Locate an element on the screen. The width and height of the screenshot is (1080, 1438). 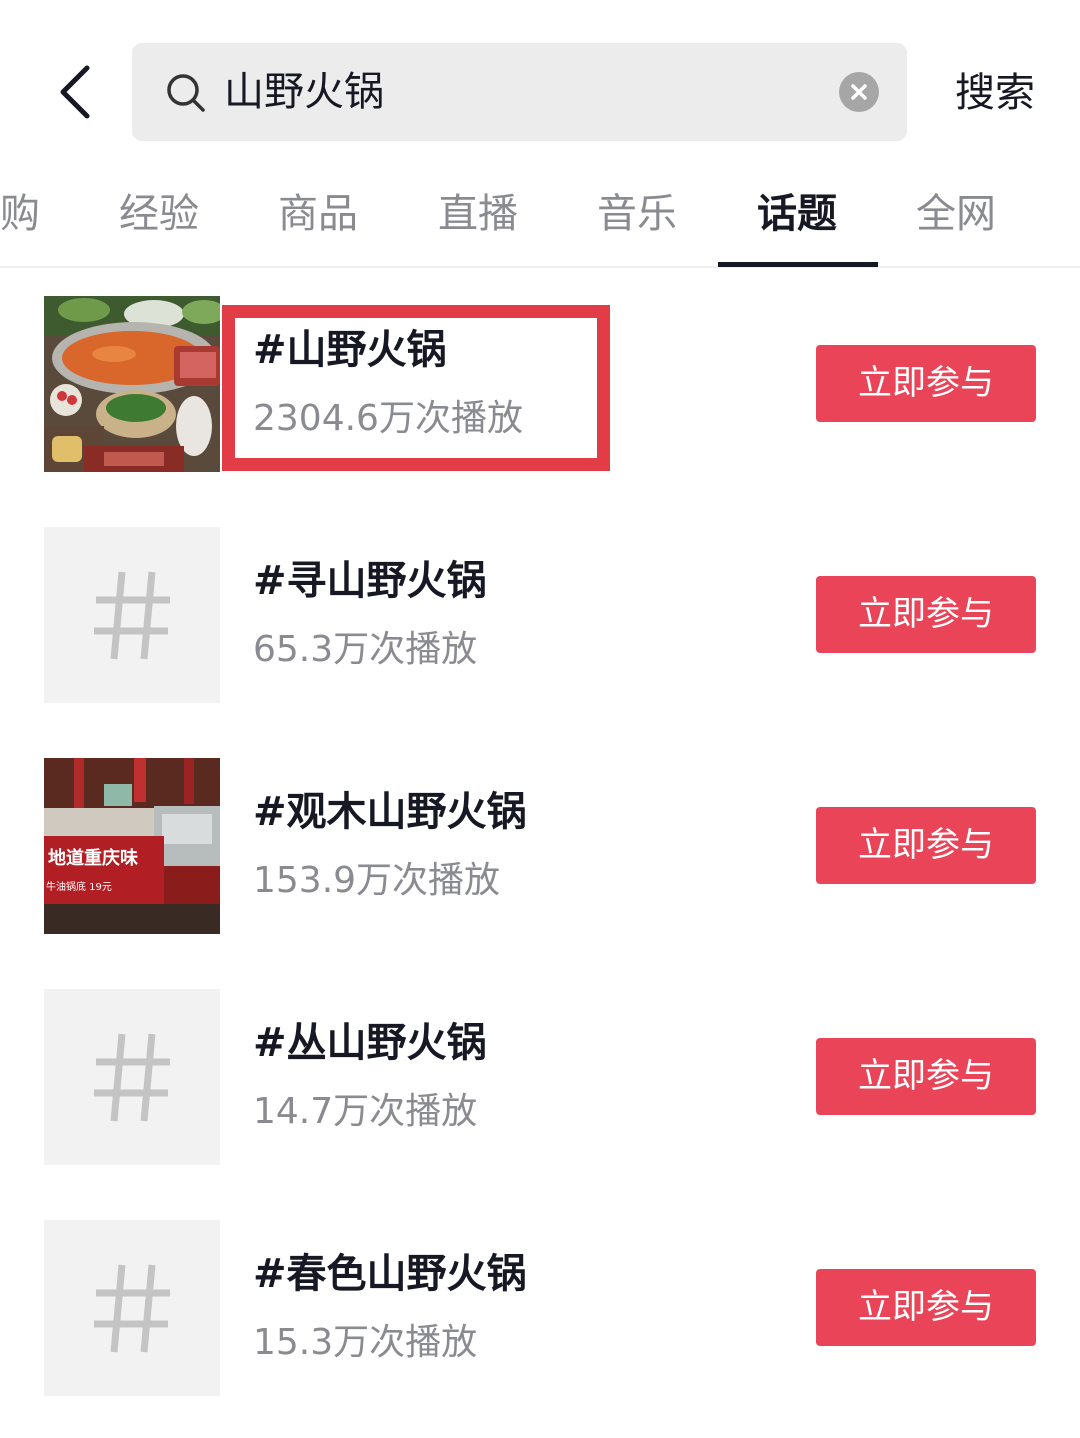
tab-products: 商品 is located at coordinates (318, 214).